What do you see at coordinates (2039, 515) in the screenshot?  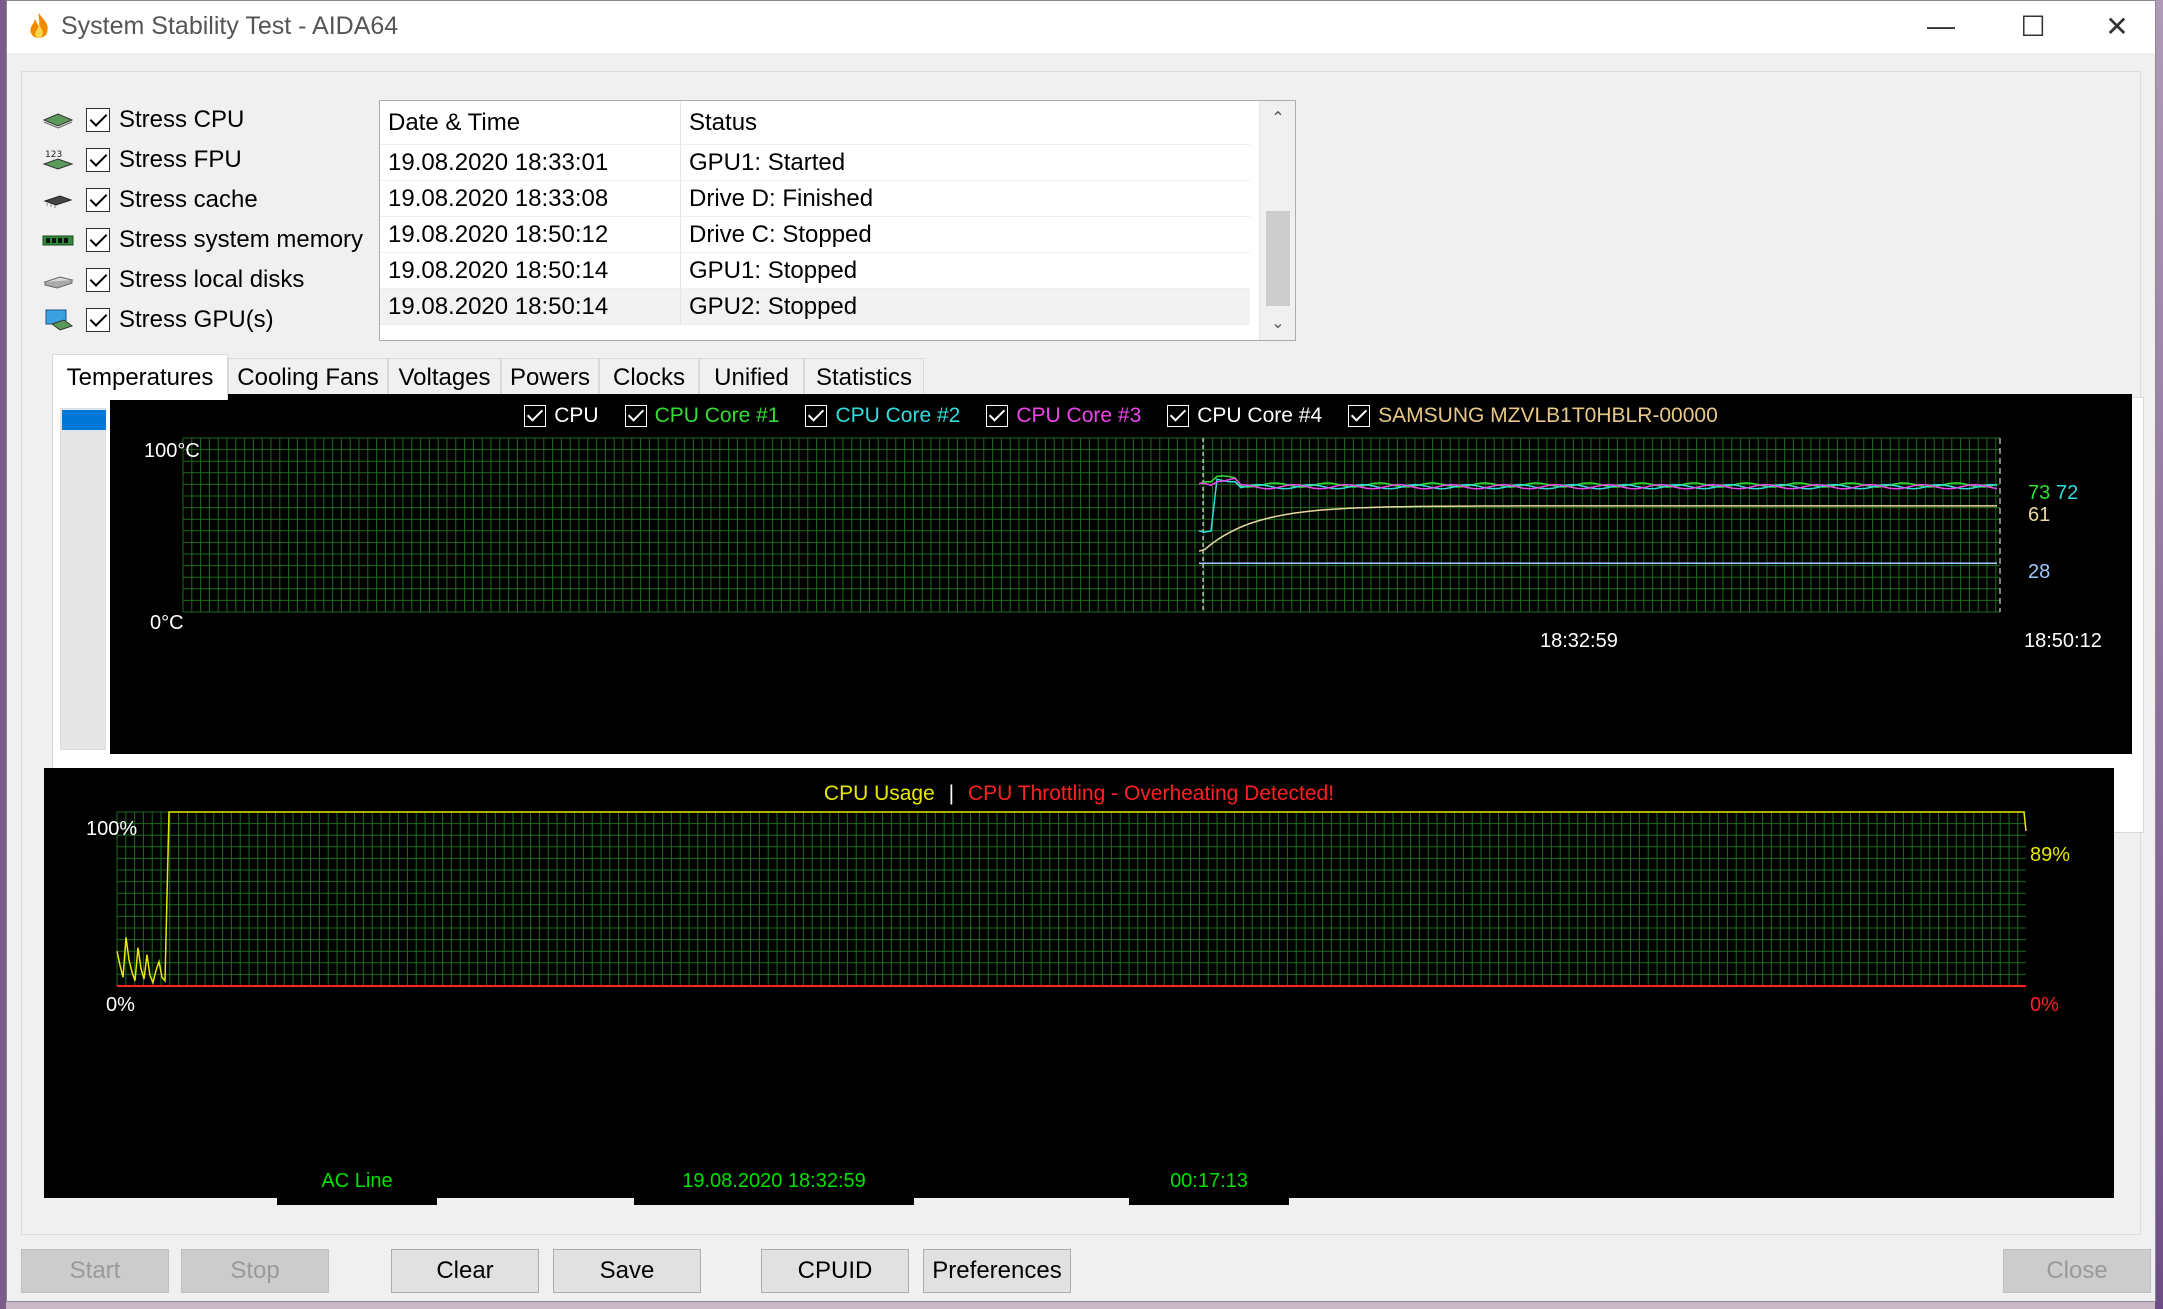 I see `cpu-readout: 61` at bounding box center [2039, 515].